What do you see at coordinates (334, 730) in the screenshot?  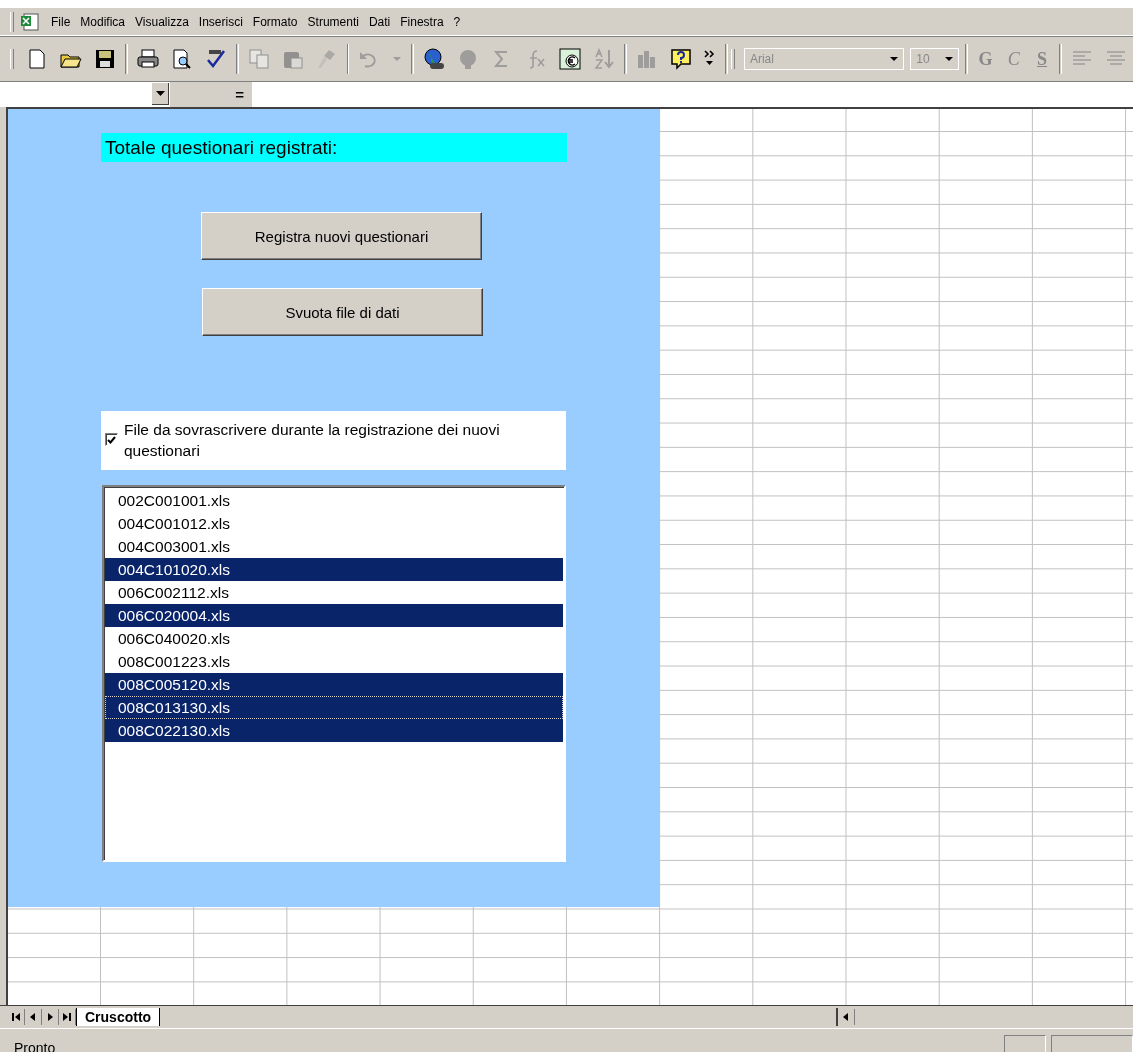 I see `file-list-item: 008C022130.xls` at bounding box center [334, 730].